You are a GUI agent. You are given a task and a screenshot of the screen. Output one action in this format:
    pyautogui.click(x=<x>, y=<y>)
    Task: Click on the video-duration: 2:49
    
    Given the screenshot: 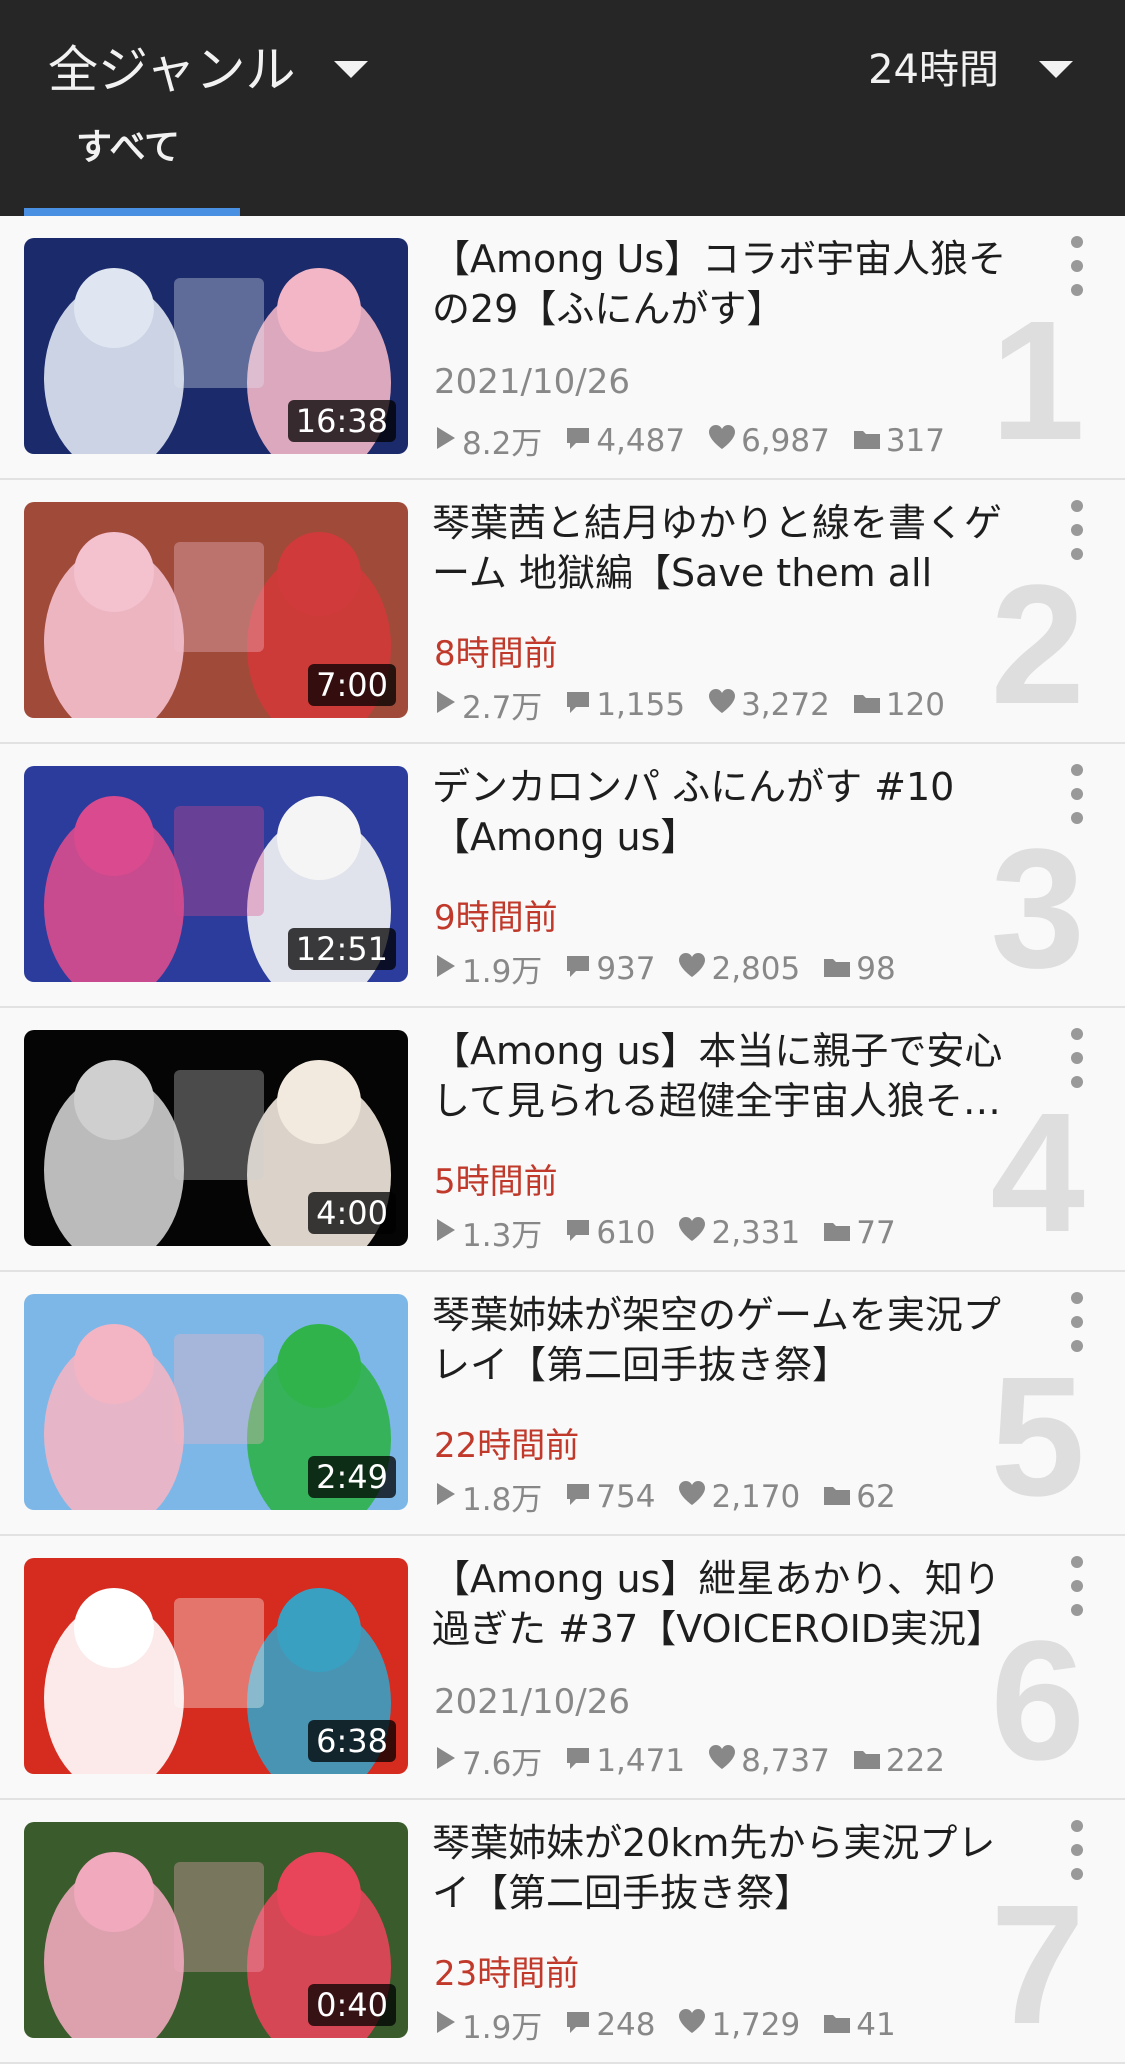 What is the action you would take?
    pyautogui.click(x=352, y=1477)
    